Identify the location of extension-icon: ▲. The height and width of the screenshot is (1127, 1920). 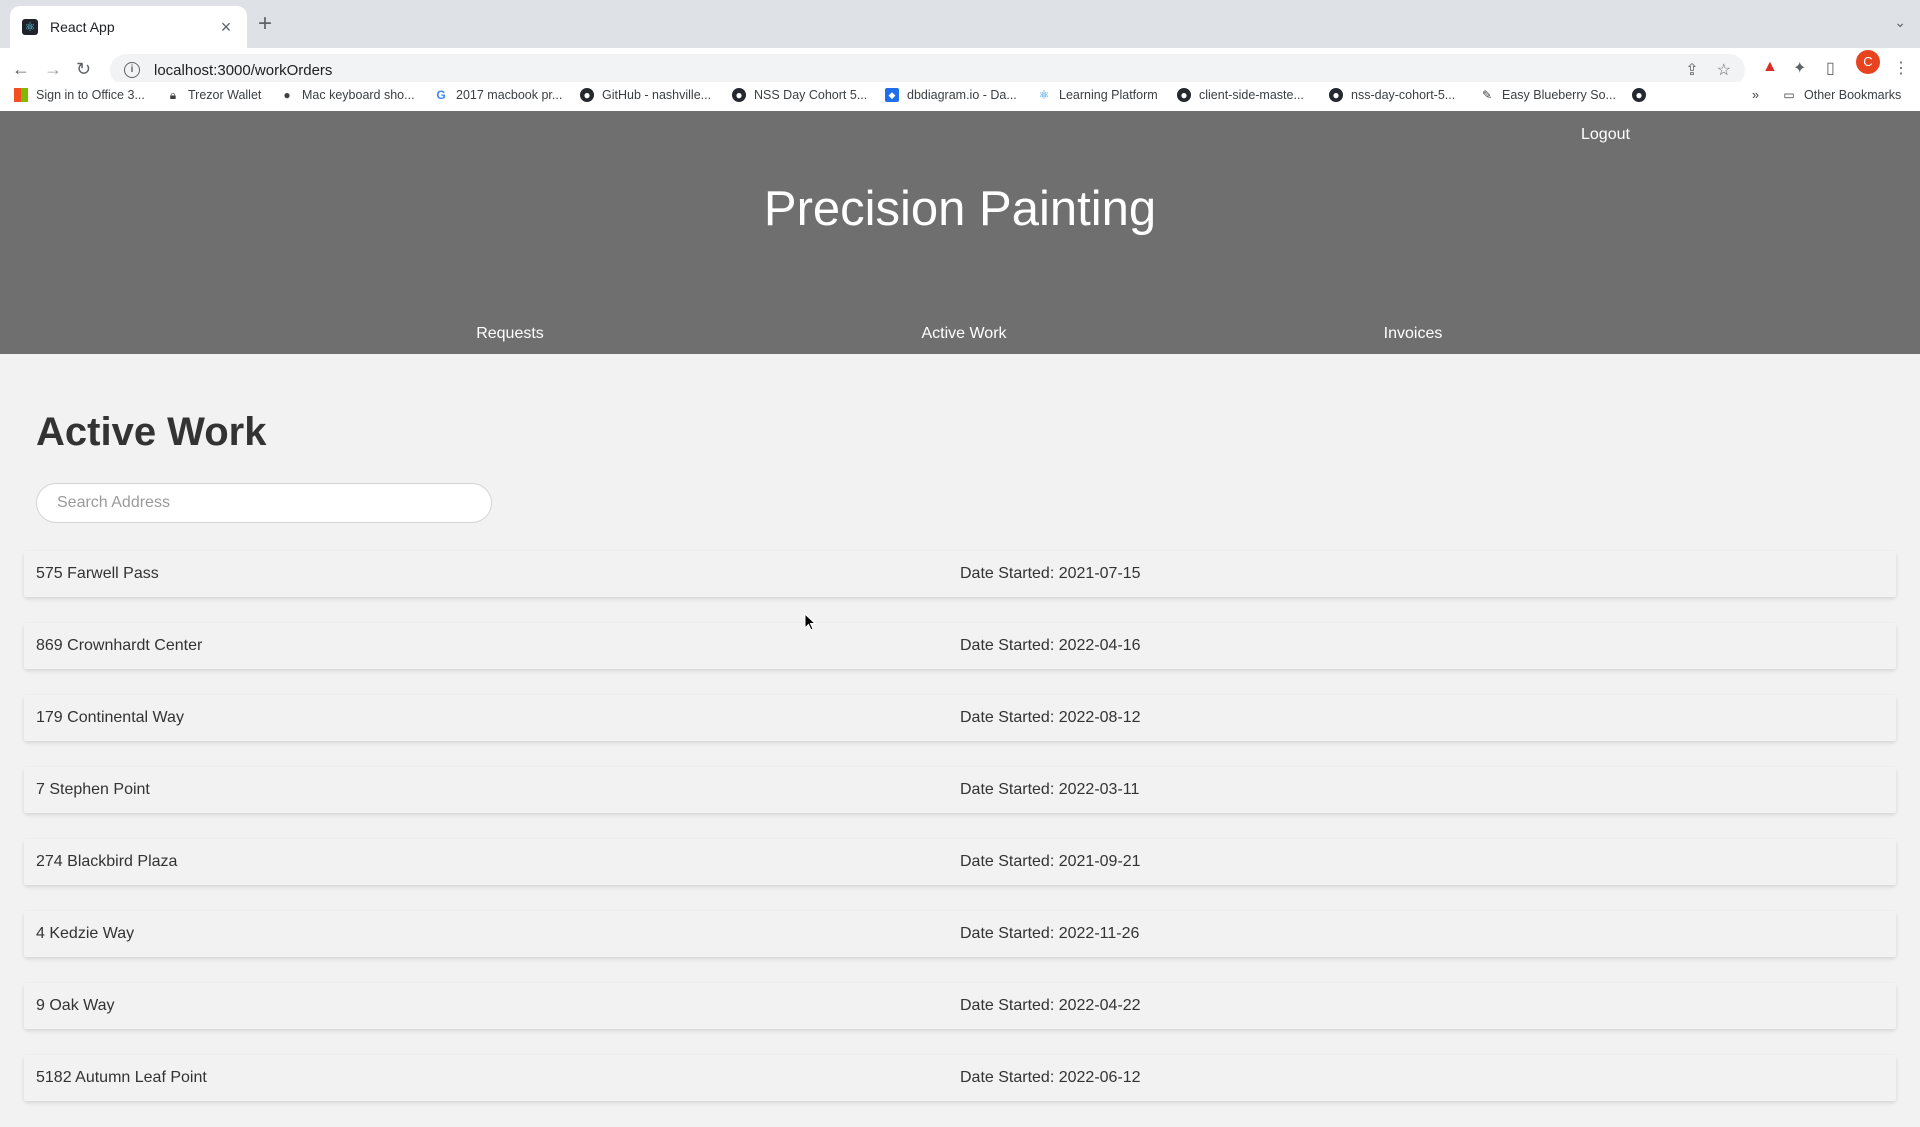
(1770, 67).